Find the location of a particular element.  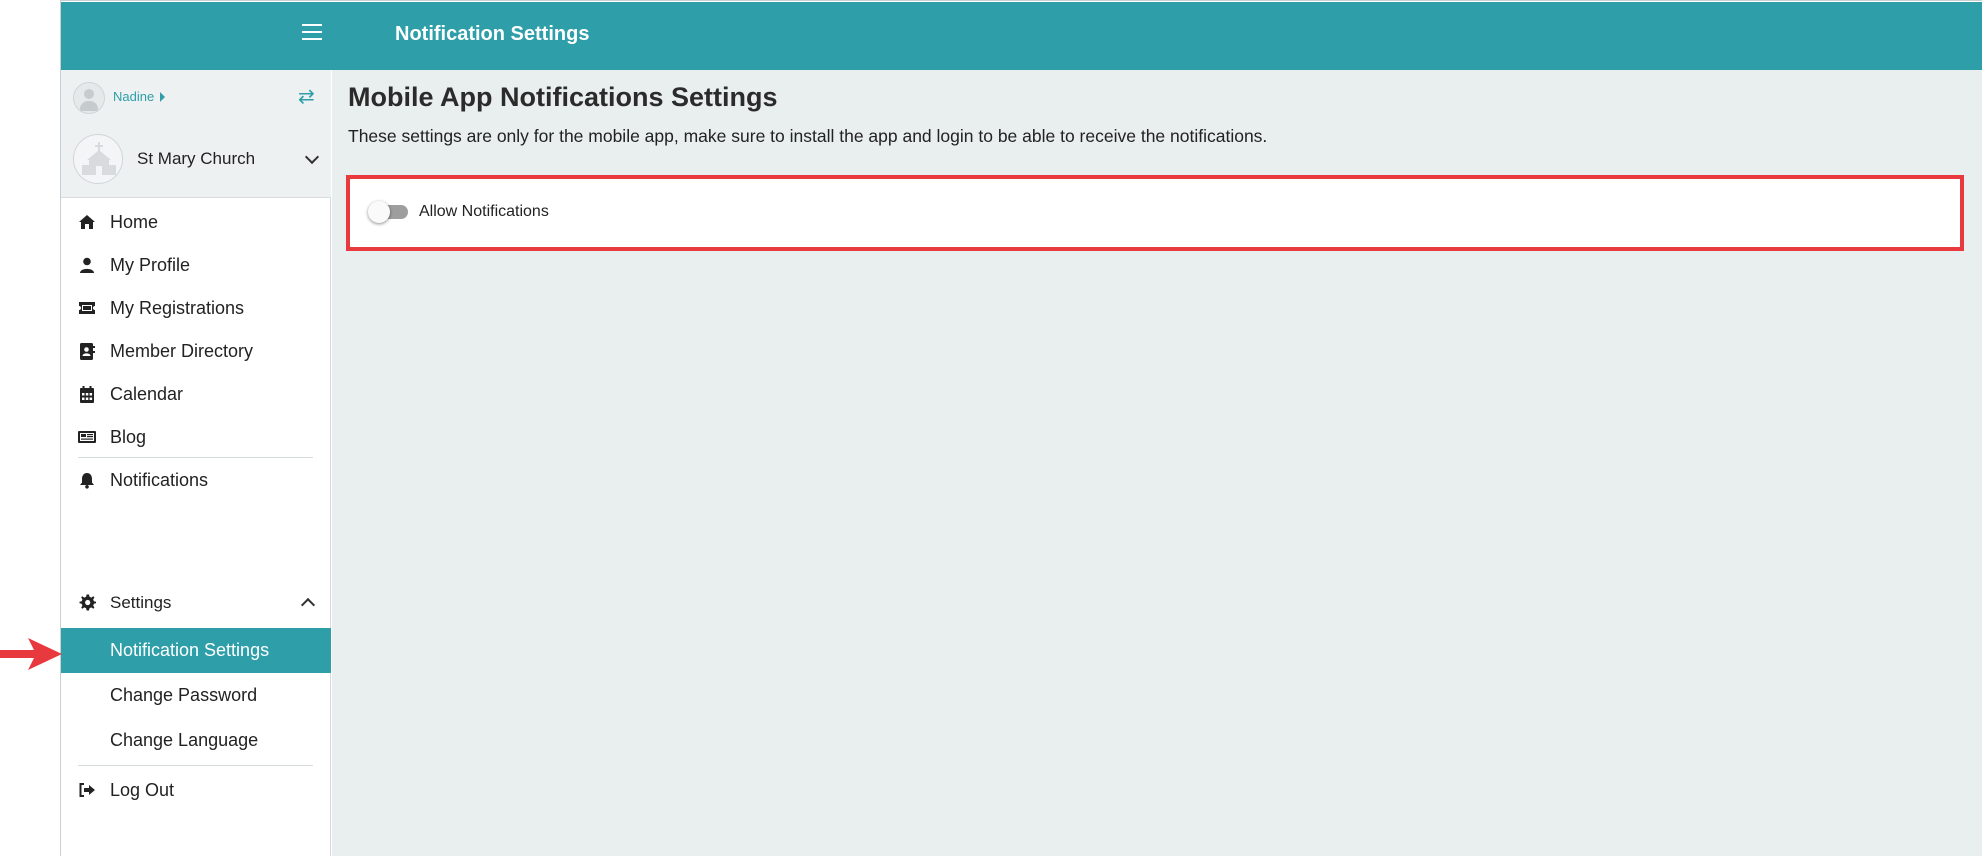

top-app-bar: Notification Settings is located at coordinates (1021, 36).